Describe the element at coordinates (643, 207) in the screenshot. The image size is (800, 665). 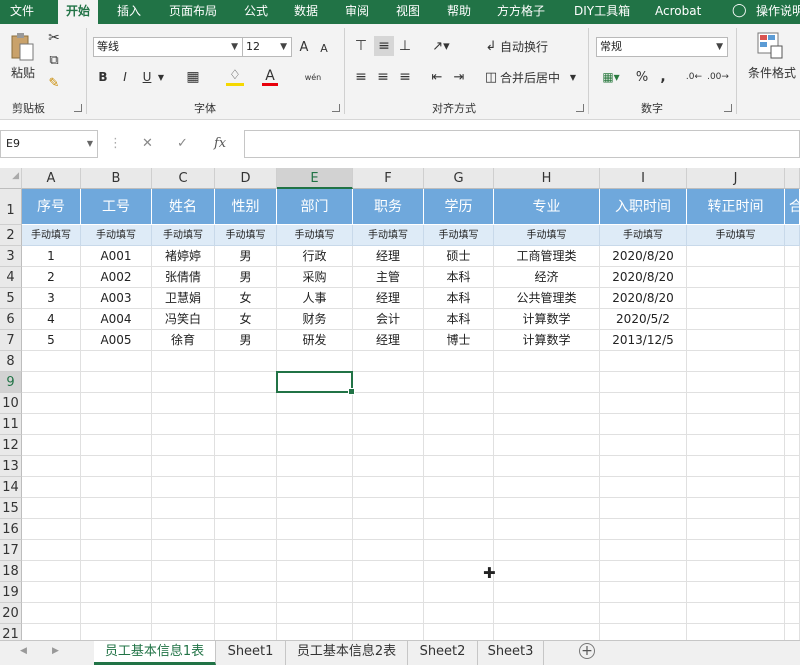
I see `table-header-cell: 入职时间` at that location.